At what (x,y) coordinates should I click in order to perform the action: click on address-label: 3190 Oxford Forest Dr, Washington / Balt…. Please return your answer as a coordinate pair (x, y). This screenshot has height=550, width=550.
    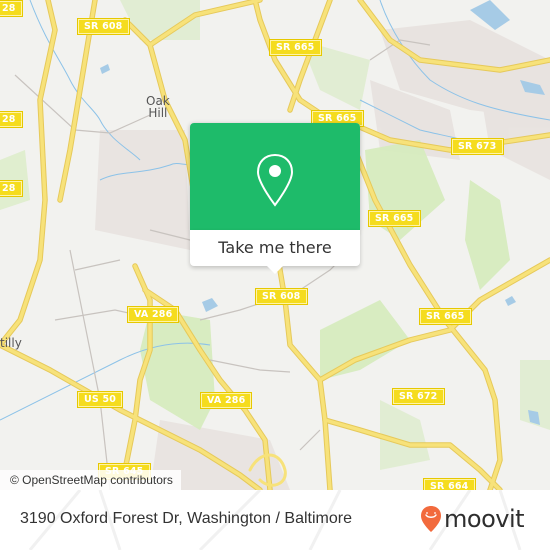
    Looking at the image, I should click on (186, 518).